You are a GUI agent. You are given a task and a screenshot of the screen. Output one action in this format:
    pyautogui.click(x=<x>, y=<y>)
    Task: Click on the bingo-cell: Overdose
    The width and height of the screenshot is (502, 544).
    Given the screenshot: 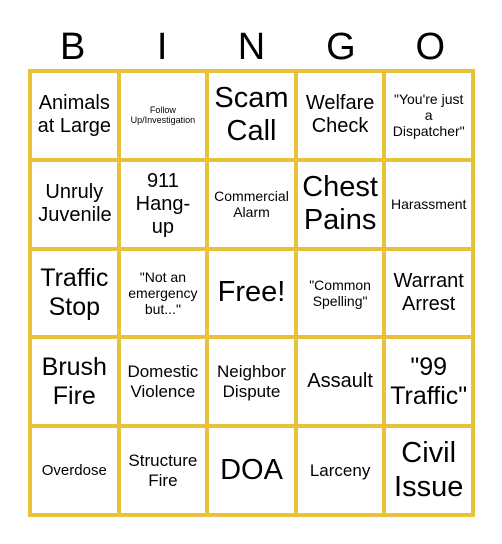 What is the action you would take?
    pyautogui.click(x=74, y=470)
    